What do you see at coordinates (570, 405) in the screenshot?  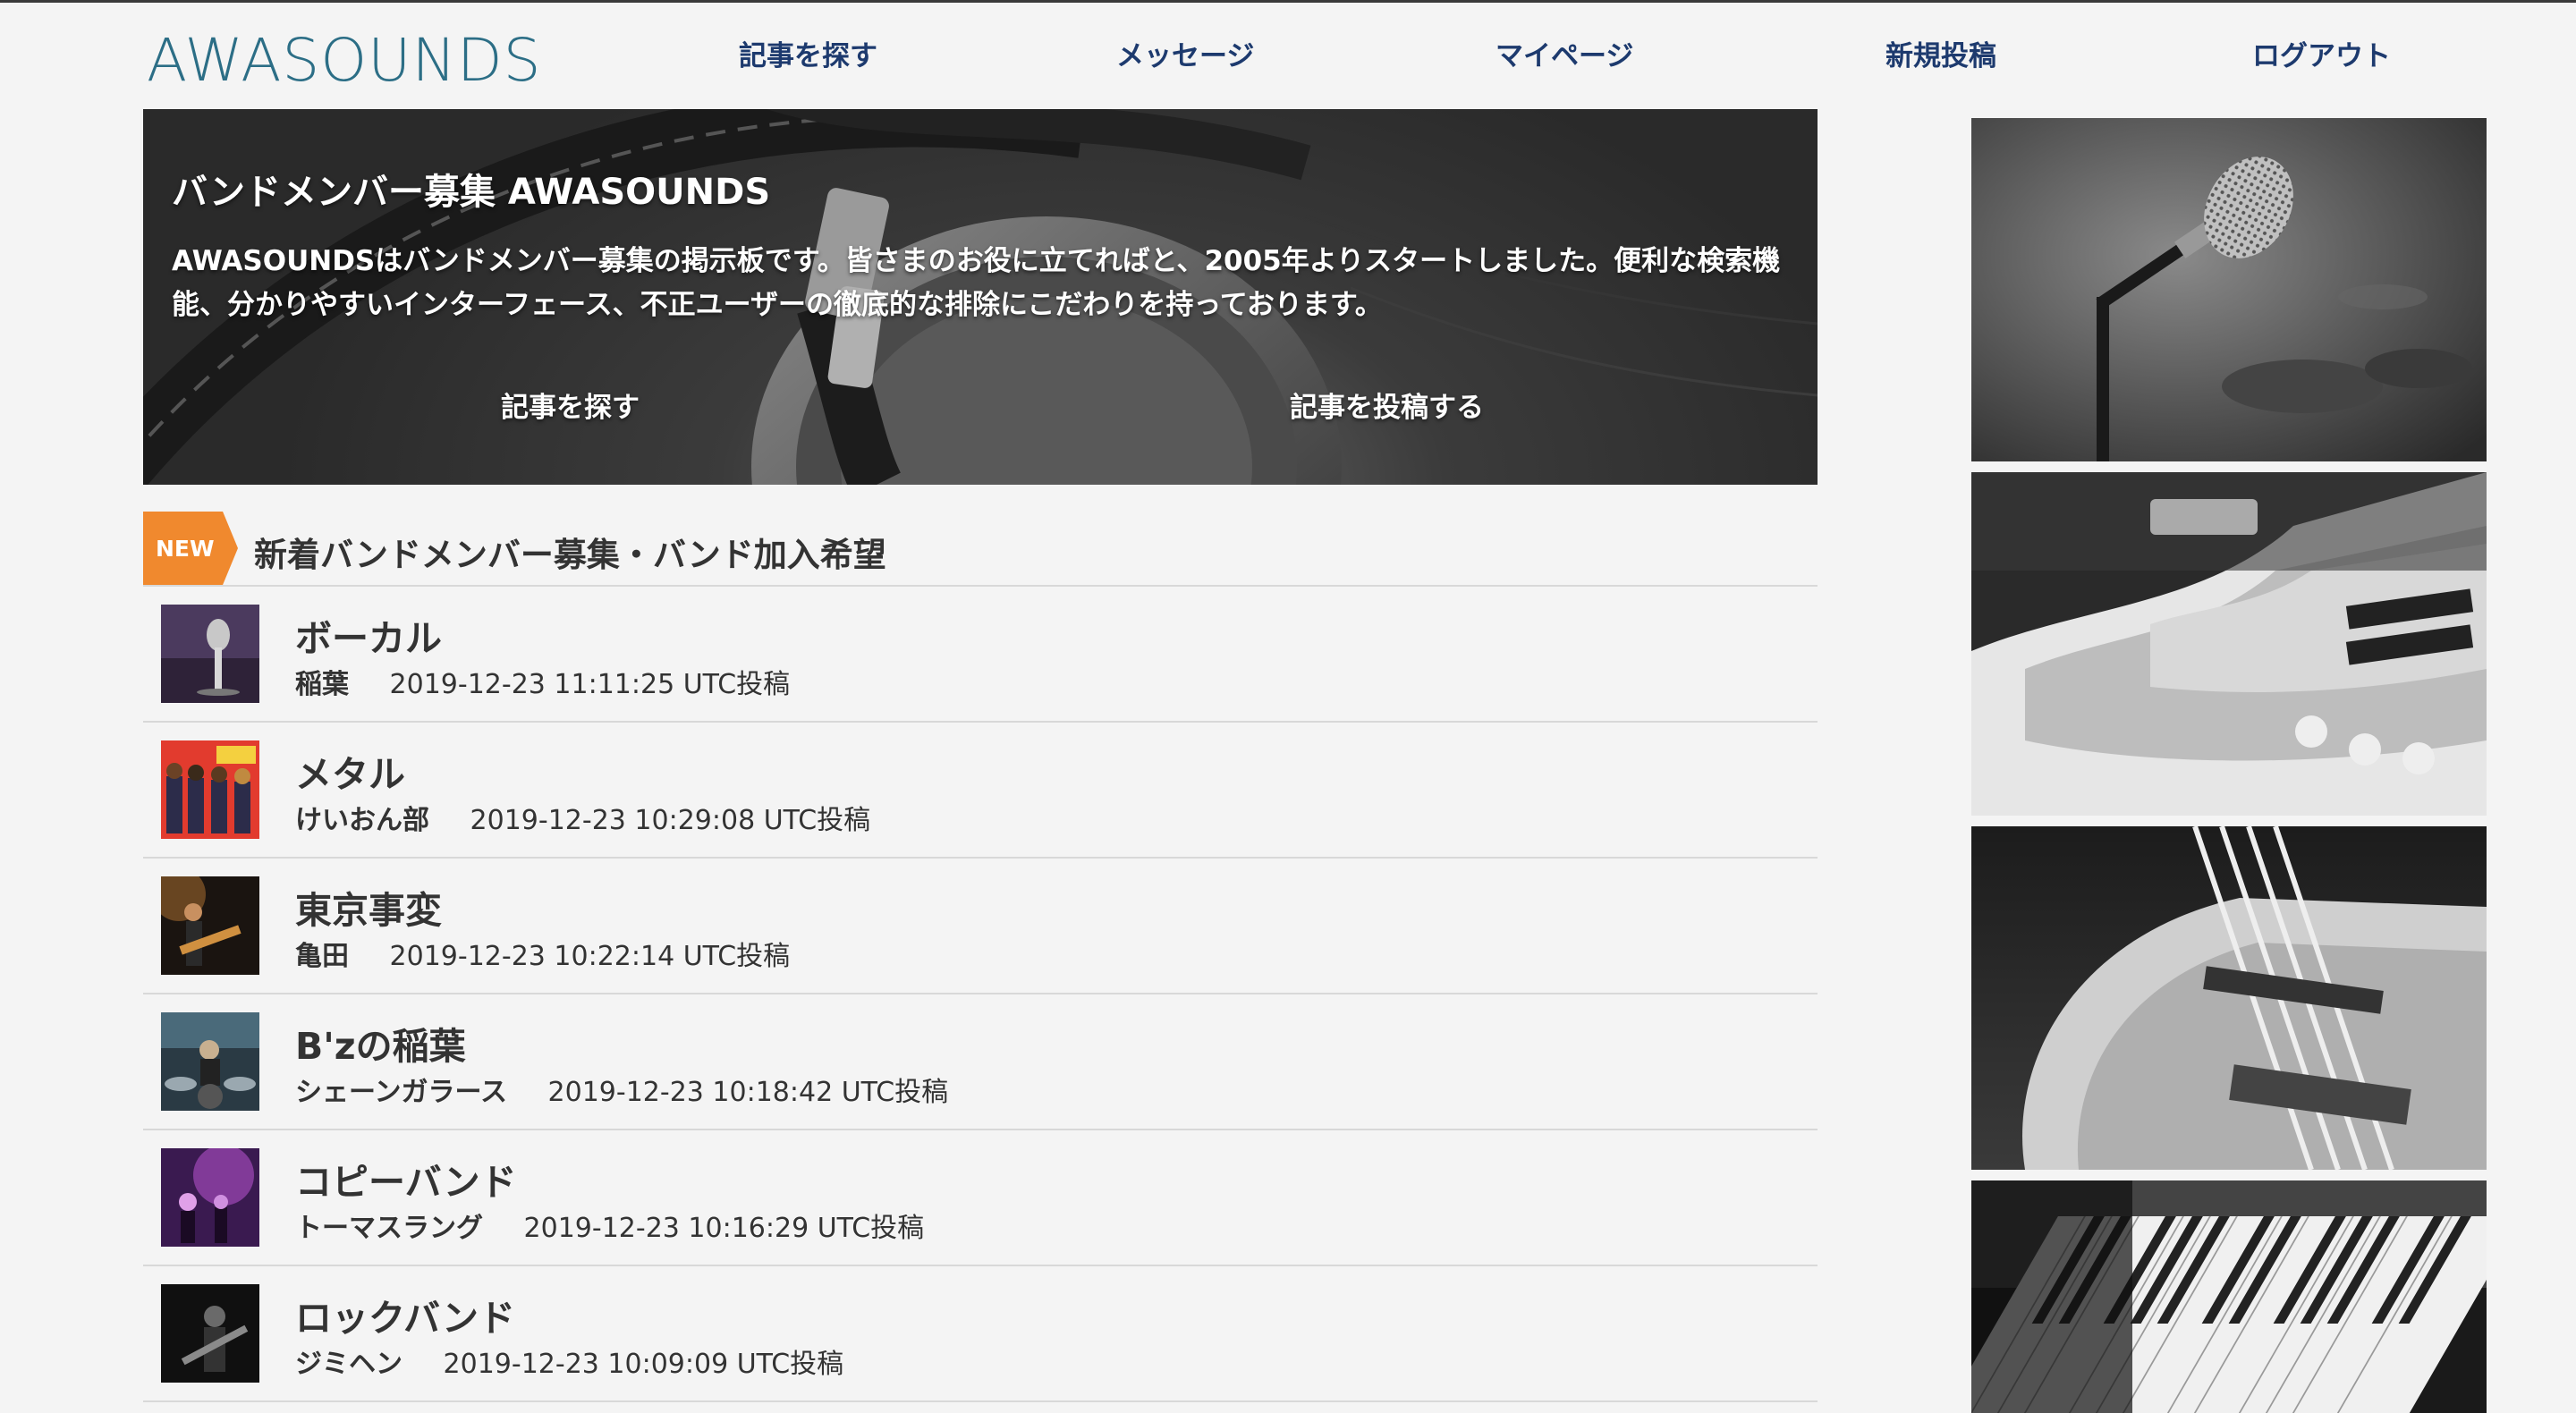 I see `hero-search-button: 記事を探す` at bounding box center [570, 405].